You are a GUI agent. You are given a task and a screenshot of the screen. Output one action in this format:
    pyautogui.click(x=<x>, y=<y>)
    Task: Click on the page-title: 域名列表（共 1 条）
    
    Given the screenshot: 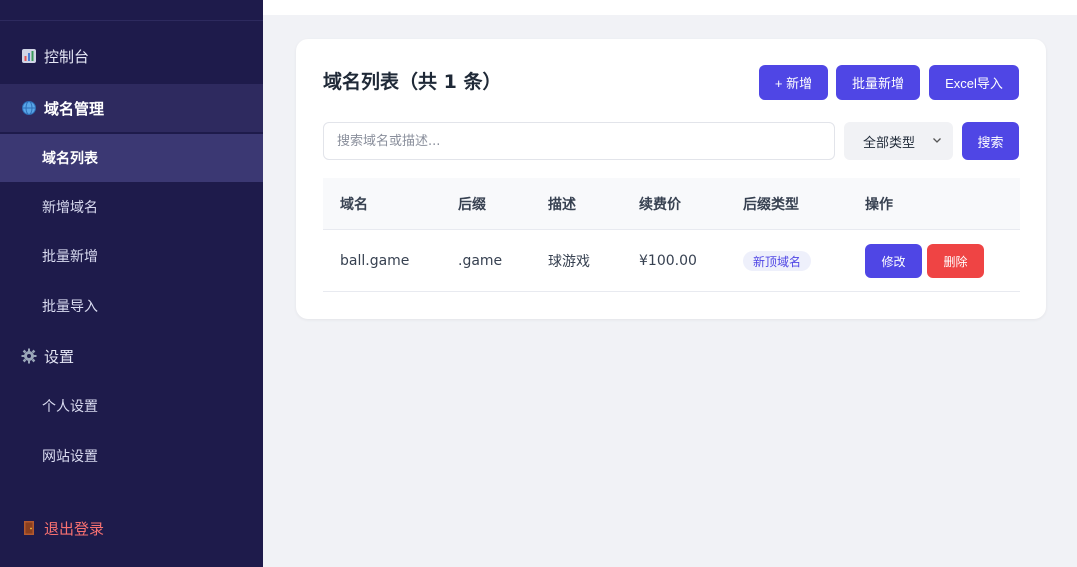 What is the action you would take?
    pyautogui.click(x=412, y=82)
    